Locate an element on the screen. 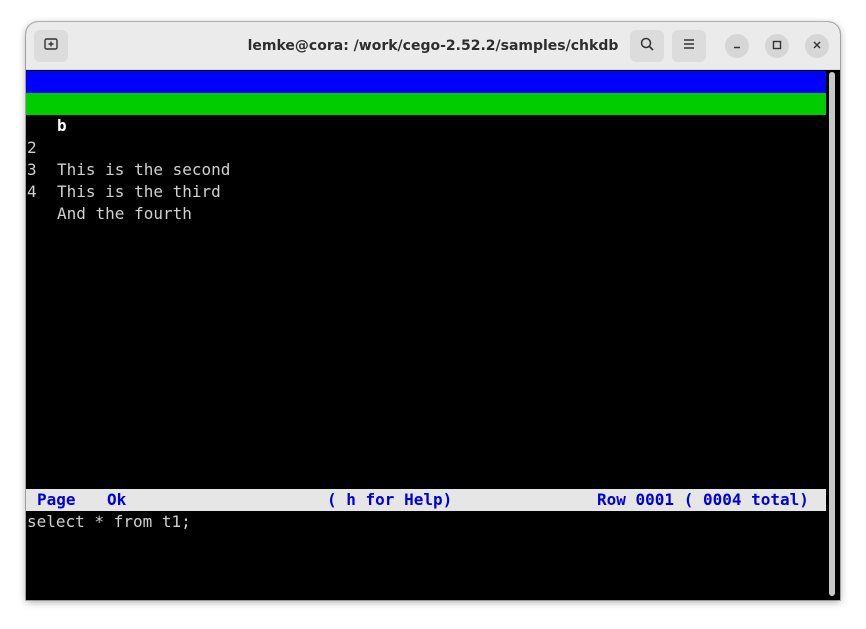  cell-a: 4 is located at coordinates (32, 191).